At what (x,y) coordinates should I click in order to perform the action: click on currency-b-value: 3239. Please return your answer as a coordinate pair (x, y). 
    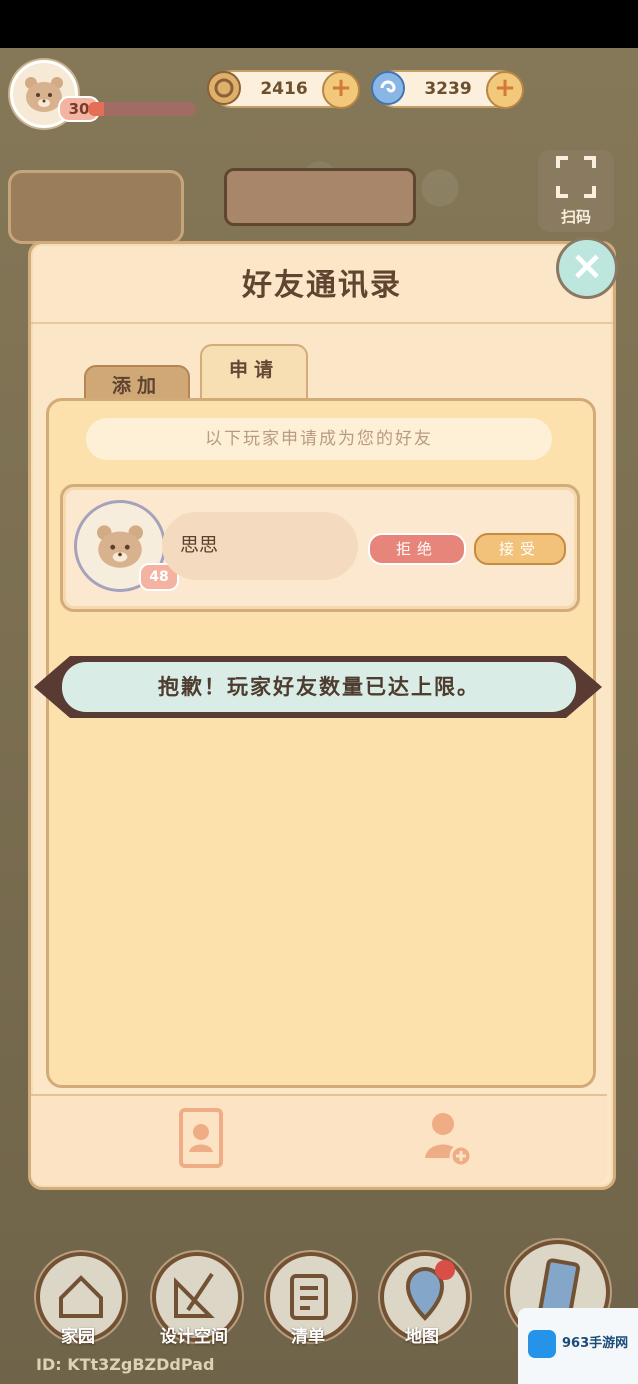
    Looking at the image, I should click on (448, 89).